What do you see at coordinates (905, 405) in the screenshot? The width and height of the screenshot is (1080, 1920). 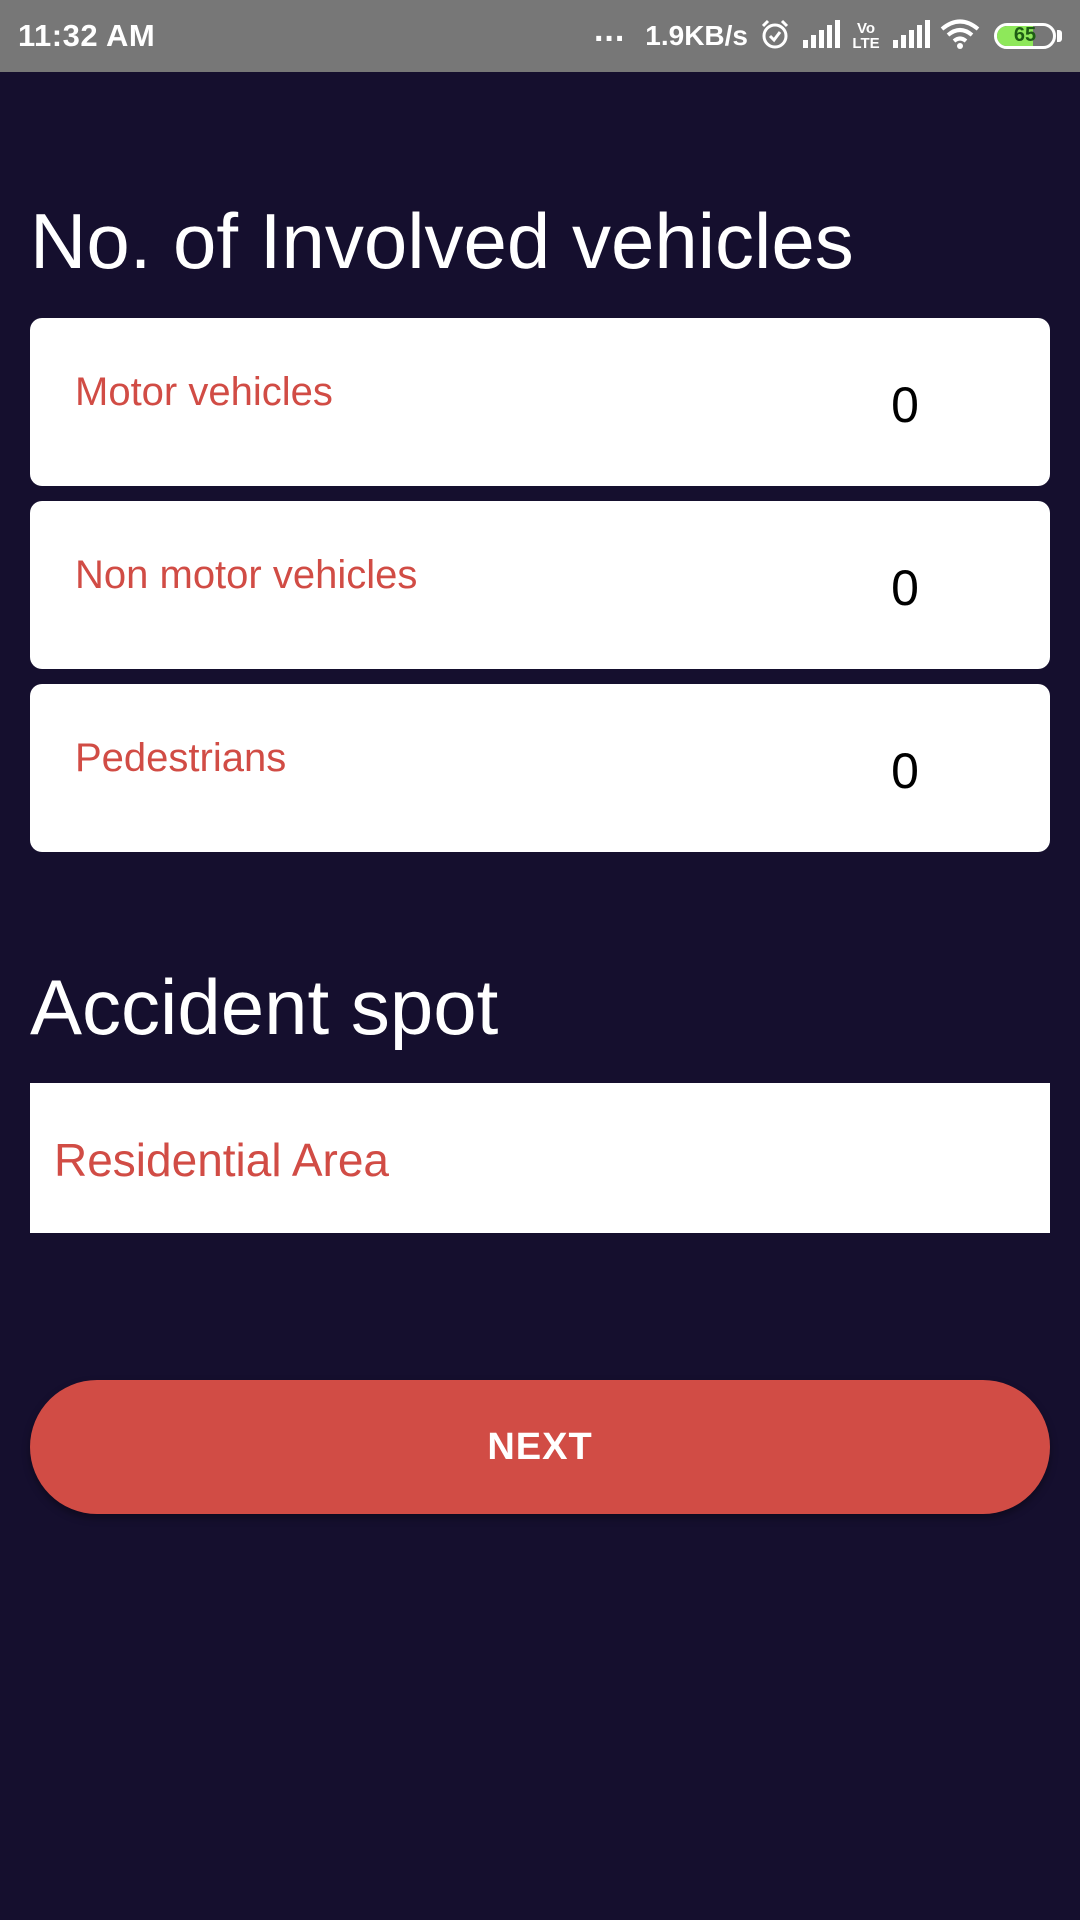 I see `motor-vehicles-count-input: 0` at bounding box center [905, 405].